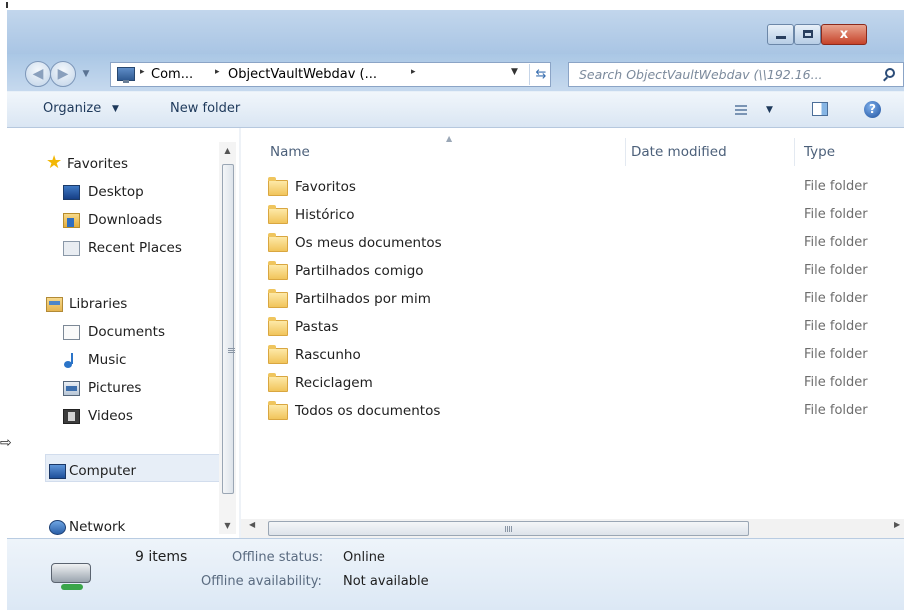 This screenshot has height=610, width=904. What do you see at coordinates (572, 300) in the screenshot?
I see `file-row: Partilhados por mim File folder` at bounding box center [572, 300].